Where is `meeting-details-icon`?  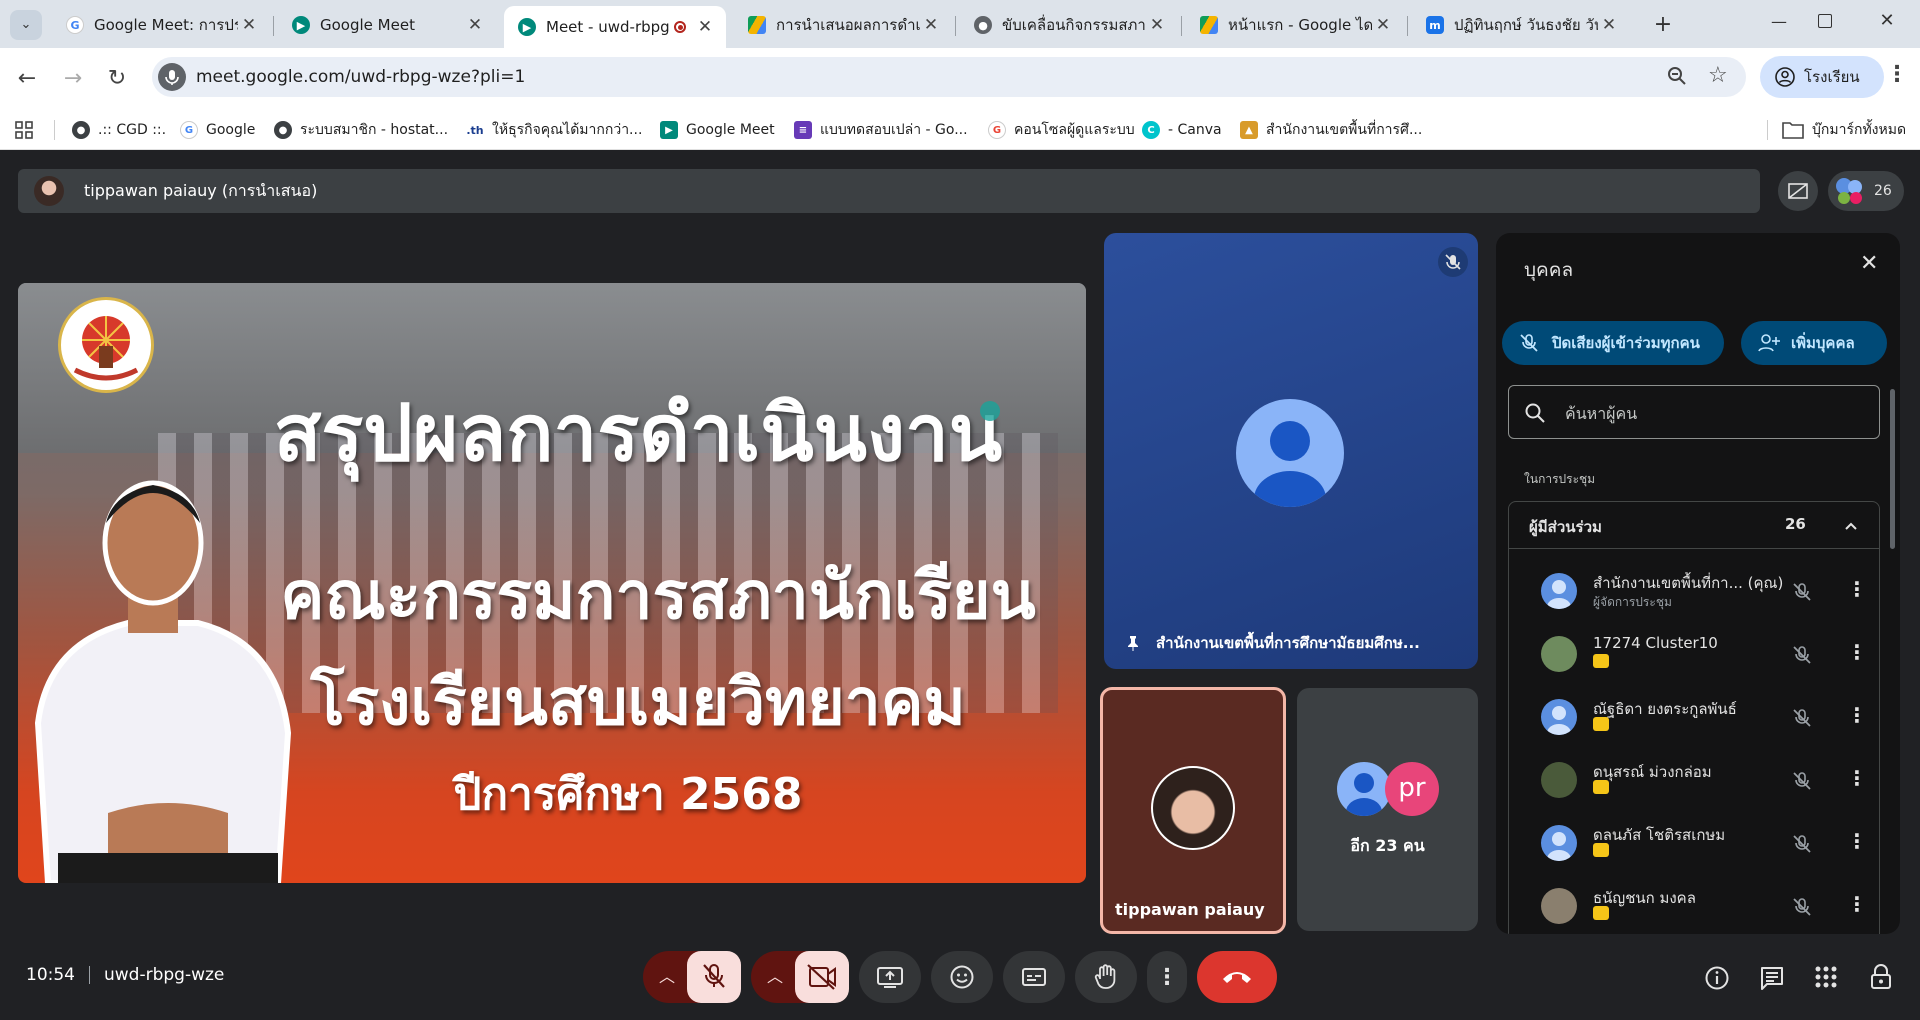
meeting-details-icon is located at coordinates (1717, 978).